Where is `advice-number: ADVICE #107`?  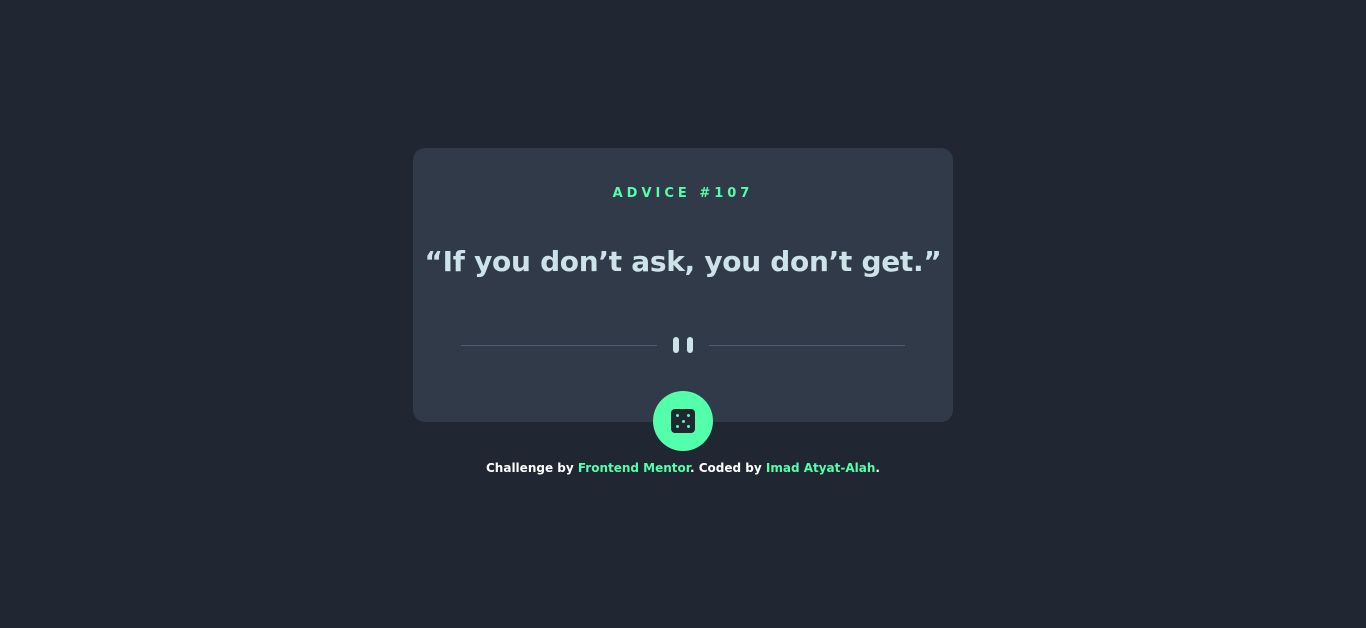
advice-number: ADVICE #107 is located at coordinates (683, 193).